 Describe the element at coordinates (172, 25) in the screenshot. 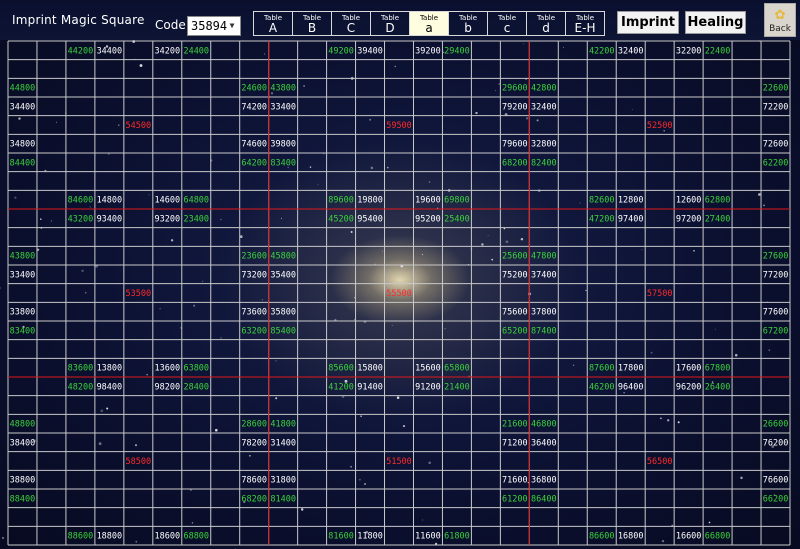

I see `code-label: Code:` at that location.